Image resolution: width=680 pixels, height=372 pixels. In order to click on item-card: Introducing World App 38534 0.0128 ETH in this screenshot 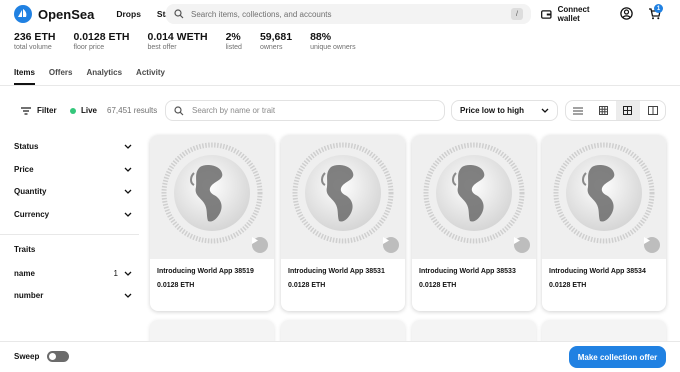, I will do `click(604, 223)`.